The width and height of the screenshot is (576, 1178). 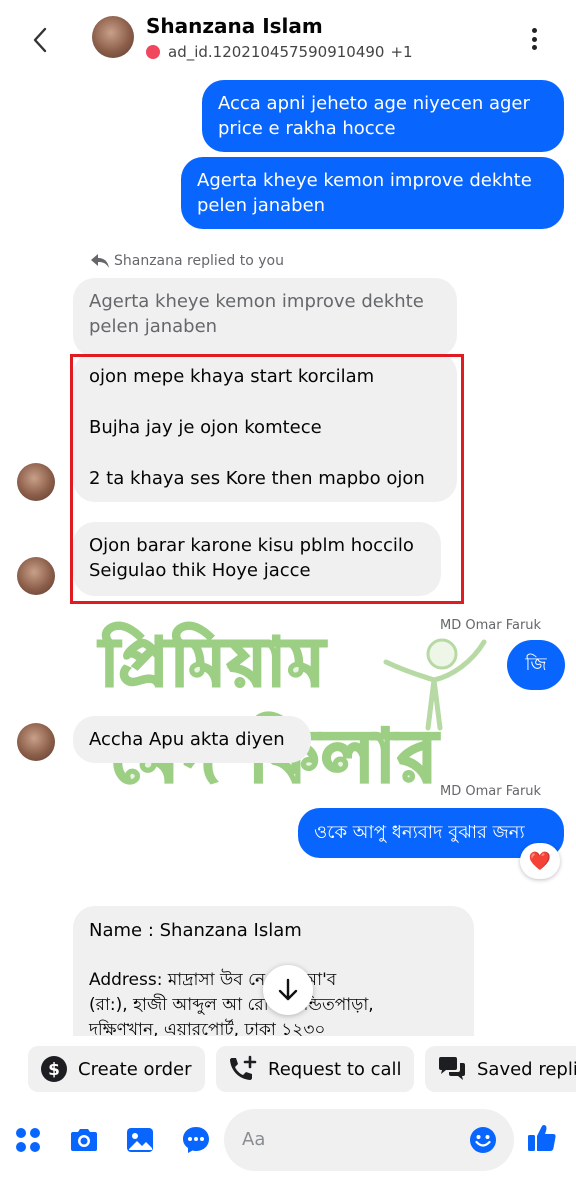 What do you see at coordinates (192, 739) in the screenshot?
I see `incoming-message: Accha Apu akta diyen` at bounding box center [192, 739].